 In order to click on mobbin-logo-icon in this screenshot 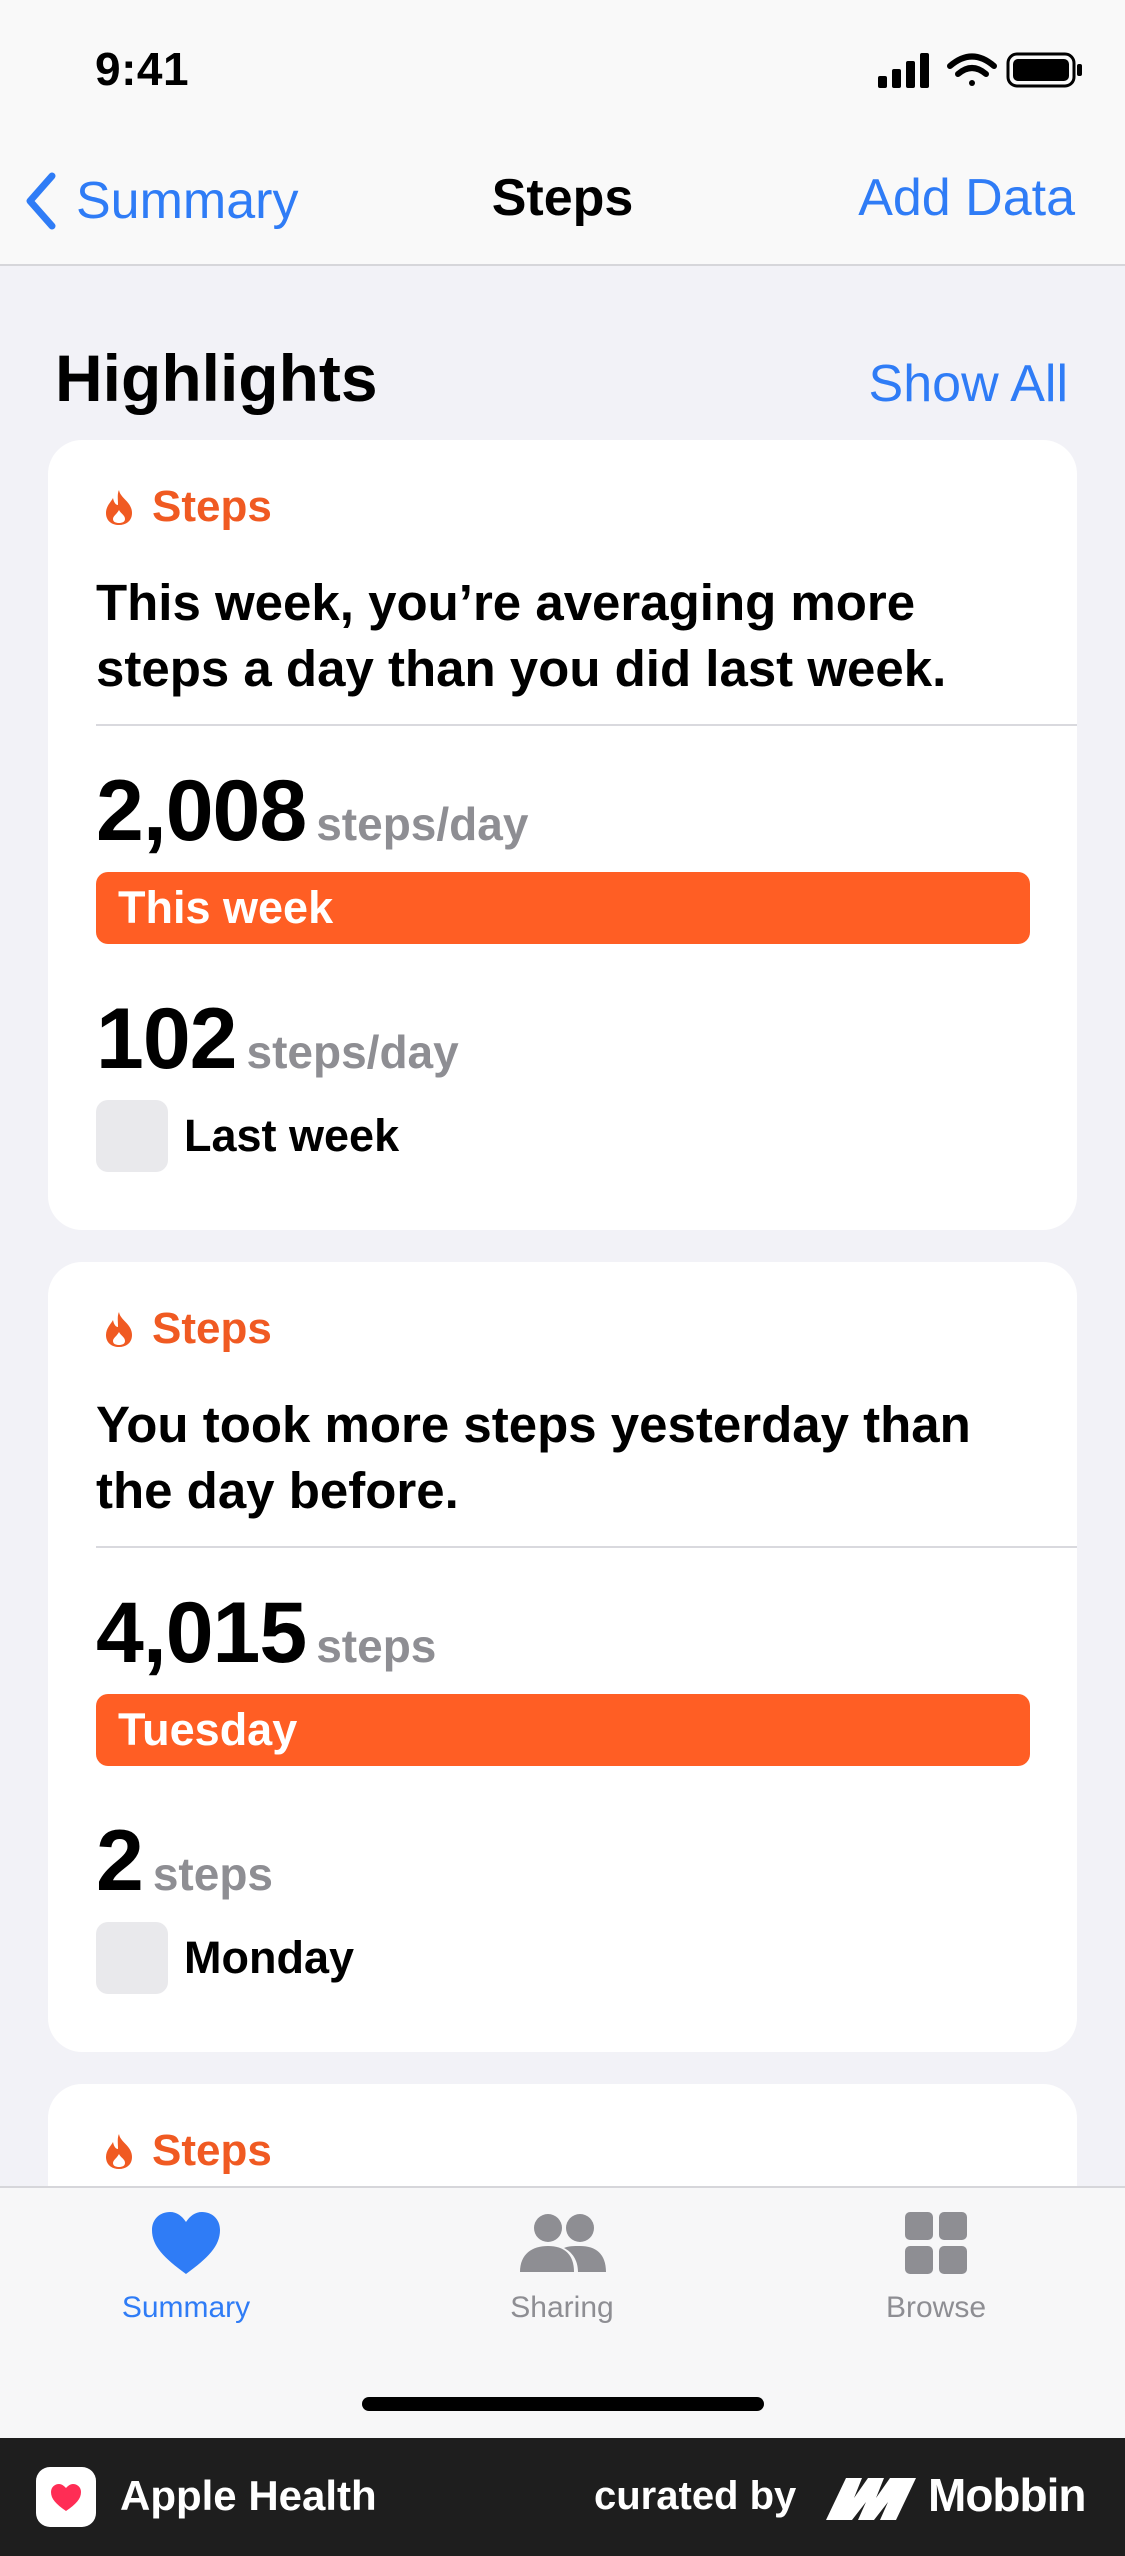, I will do `click(871, 2499)`.